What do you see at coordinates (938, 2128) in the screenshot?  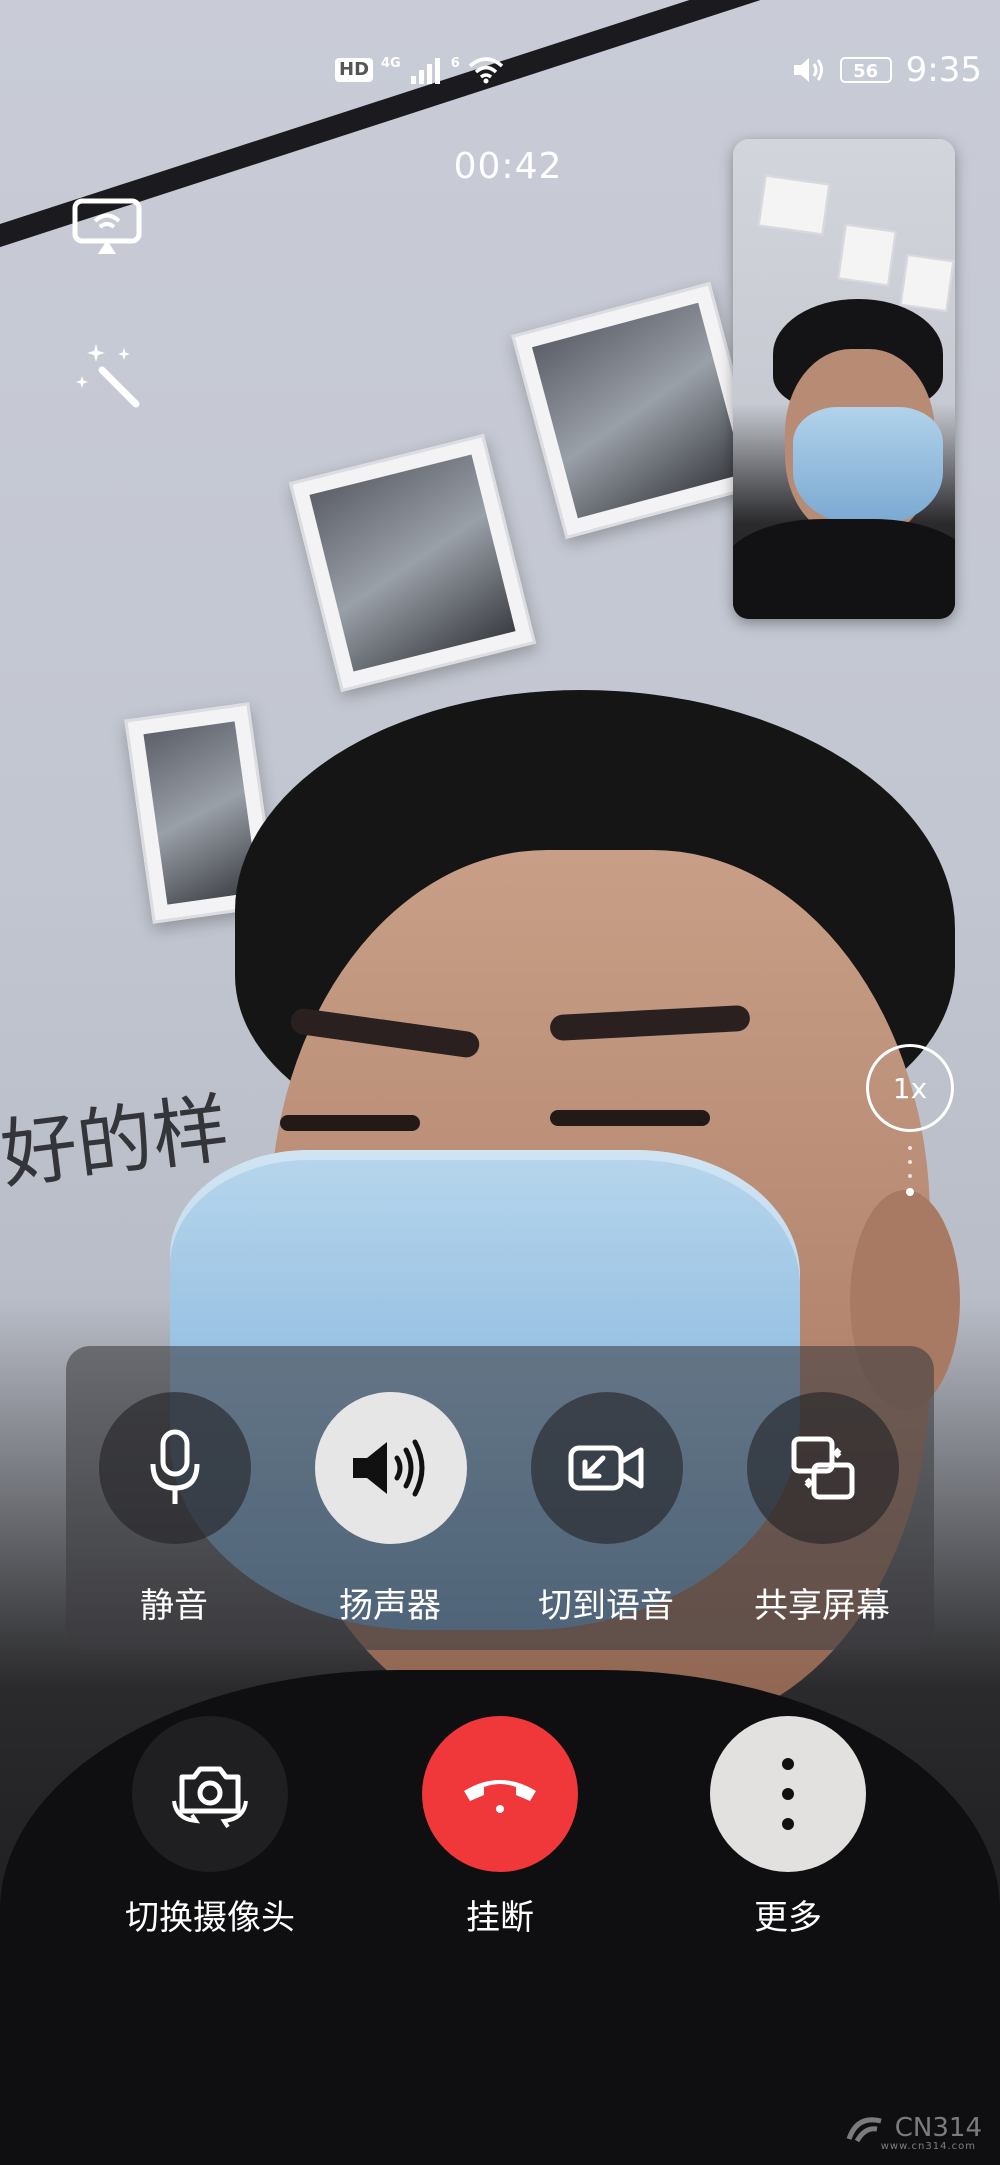 I see `watermark-brand: CN314` at bounding box center [938, 2128].